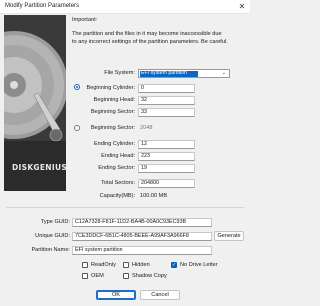 This screenshot has width=320, height=306. What do you see at coordinates (154, 196) in the screenshot?
I see `capacity-value: 100.00 MB` at bounding box center [154, 196].